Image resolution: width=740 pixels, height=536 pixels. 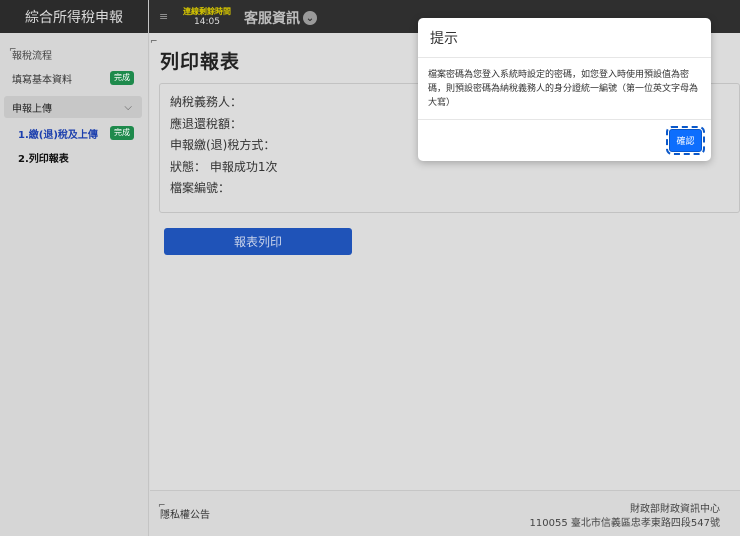 What do you see at coordinates (74, 16) in the screenshot?
I see `sidebar-title: 綜合所得稅申報` at bounding box center [74, 16].